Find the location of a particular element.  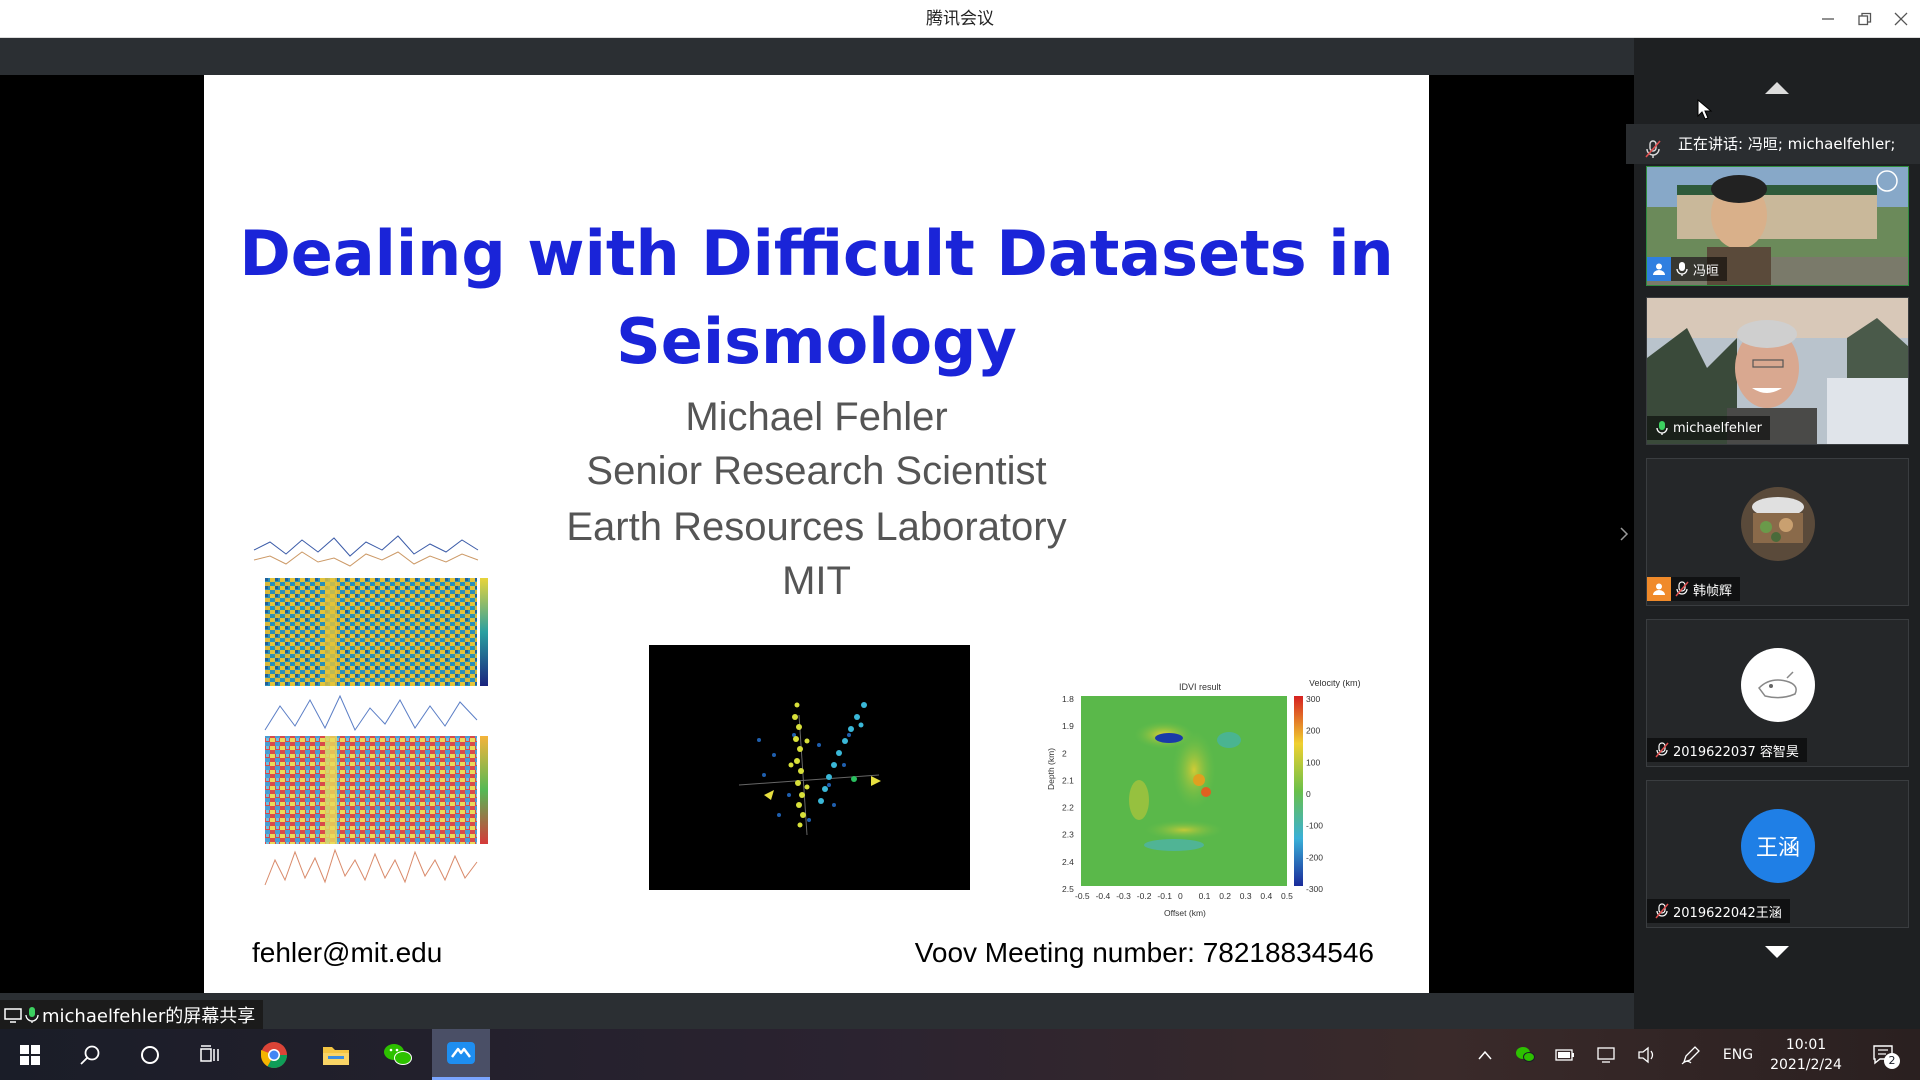

x-tick-label: -0.3 is located at coordinates (1123, 896).